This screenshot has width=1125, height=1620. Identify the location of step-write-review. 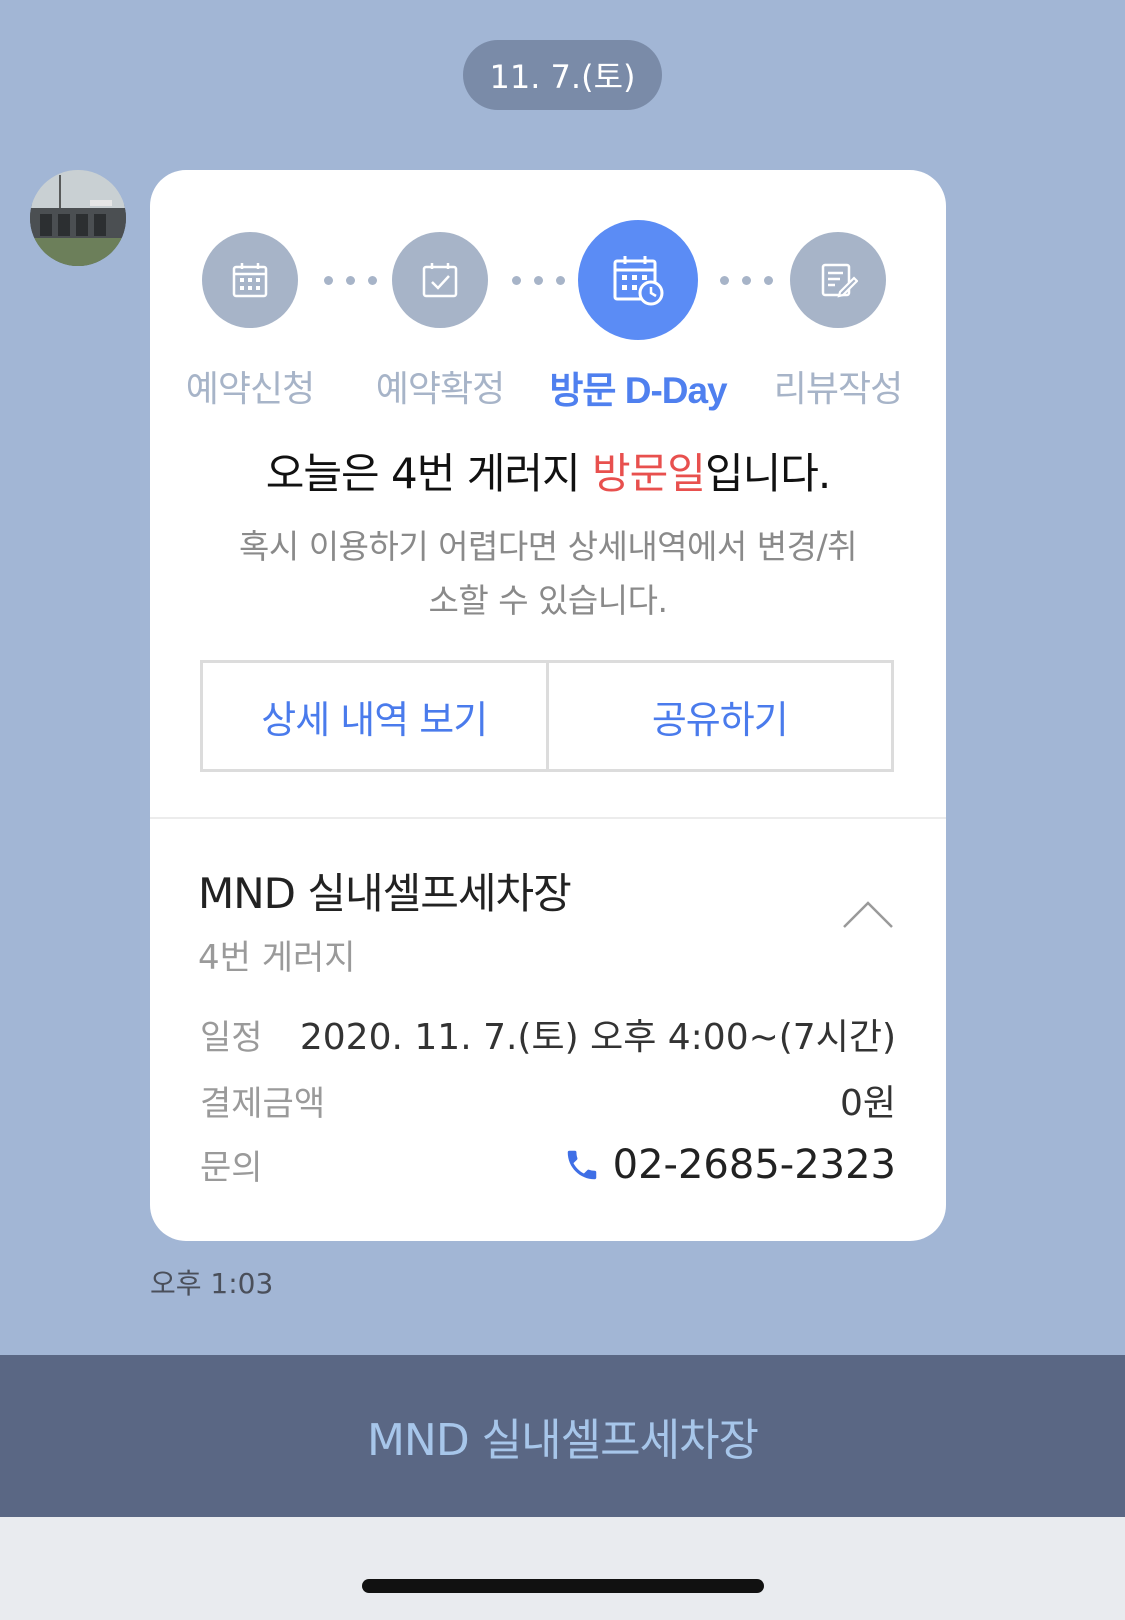
(838, 280).